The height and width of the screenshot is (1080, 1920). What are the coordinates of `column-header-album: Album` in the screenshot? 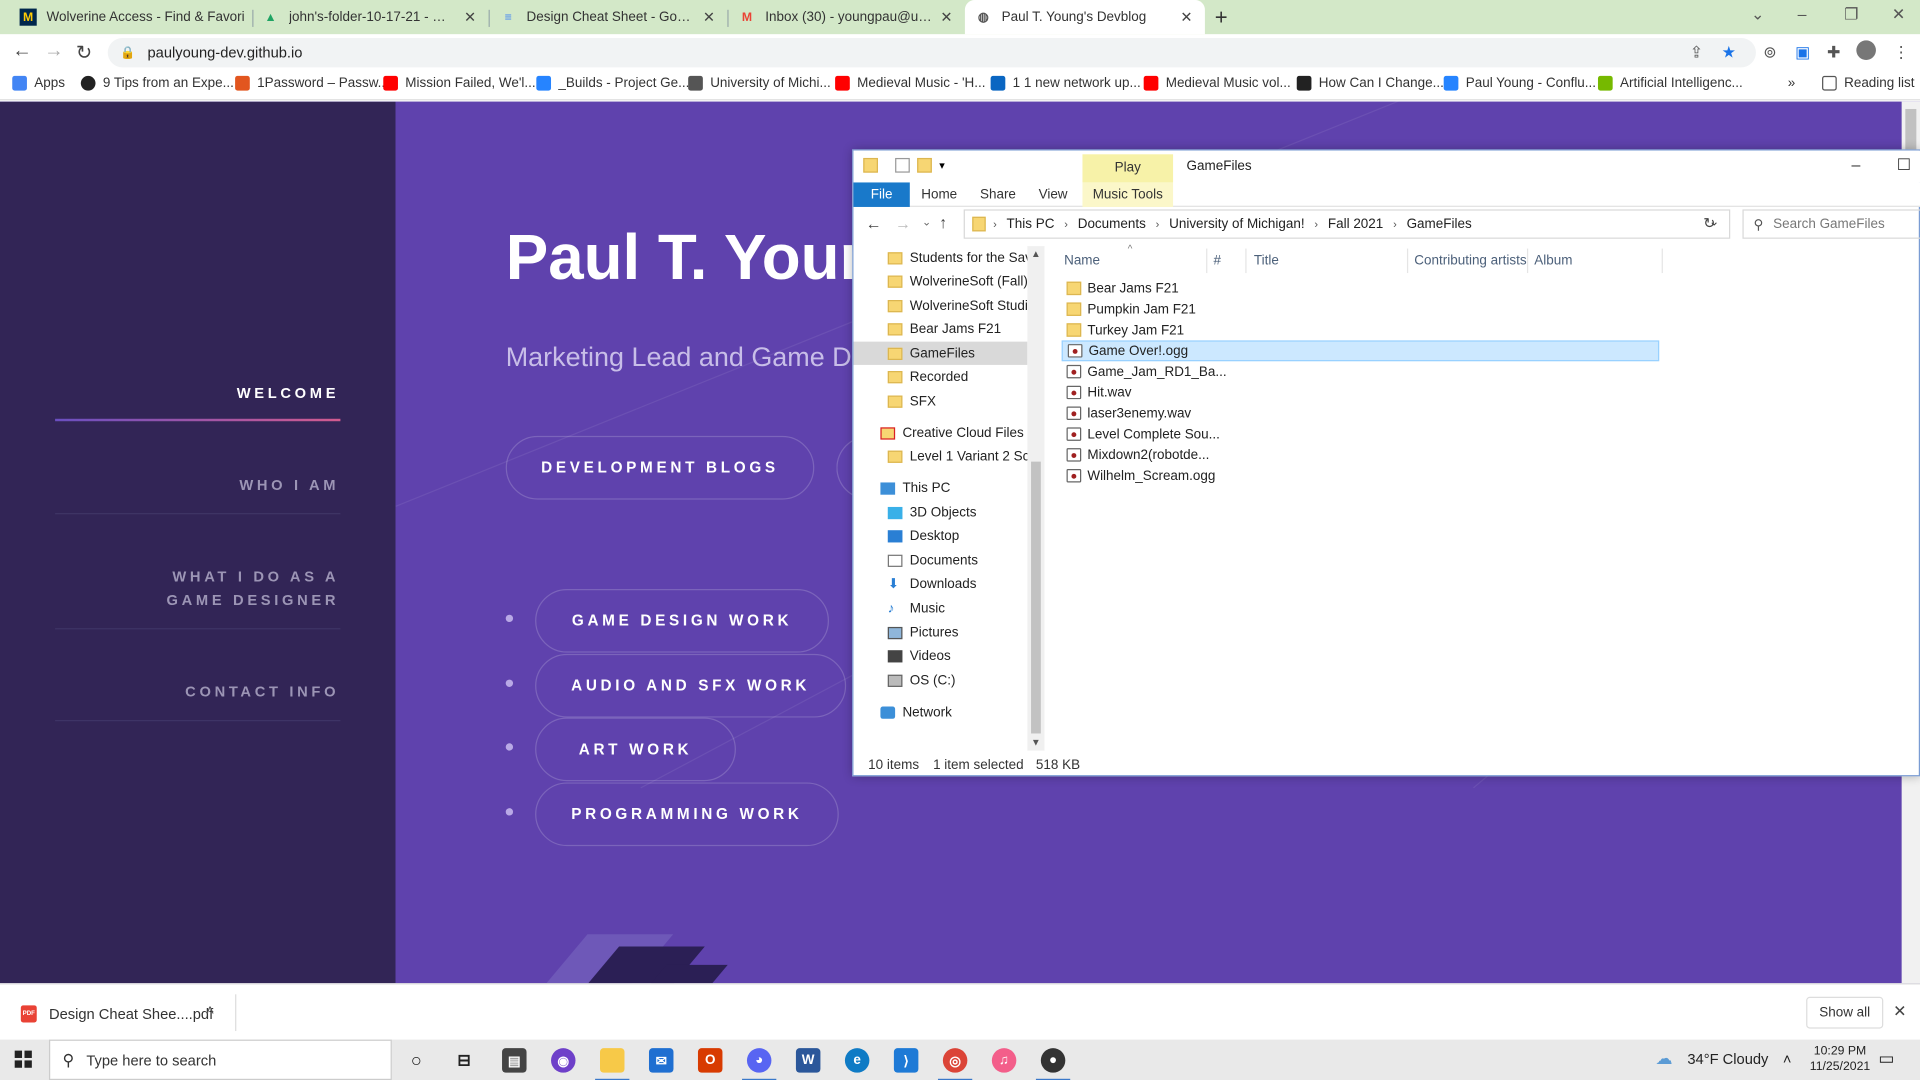 It's located at (1553, 260).